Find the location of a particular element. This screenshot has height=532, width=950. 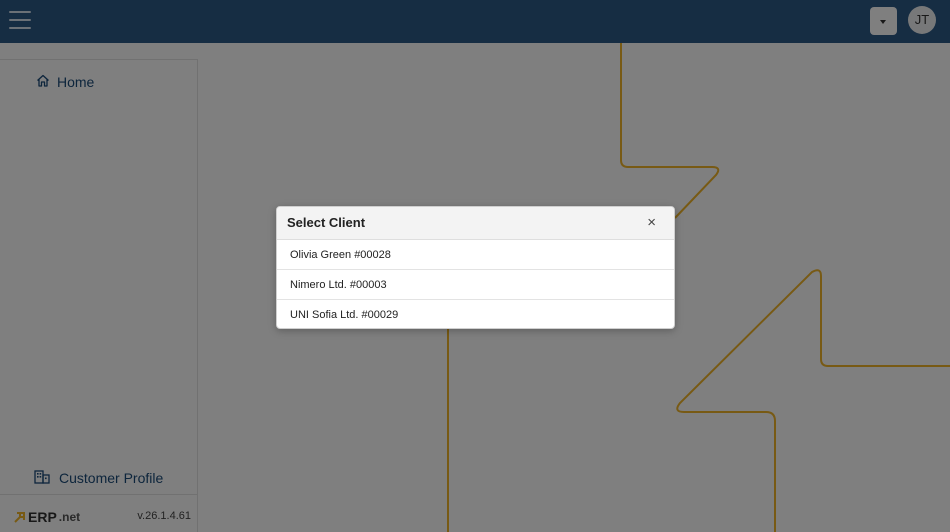

client-list-item: Olivia Green #00028 is located at coordinates (475, 255).